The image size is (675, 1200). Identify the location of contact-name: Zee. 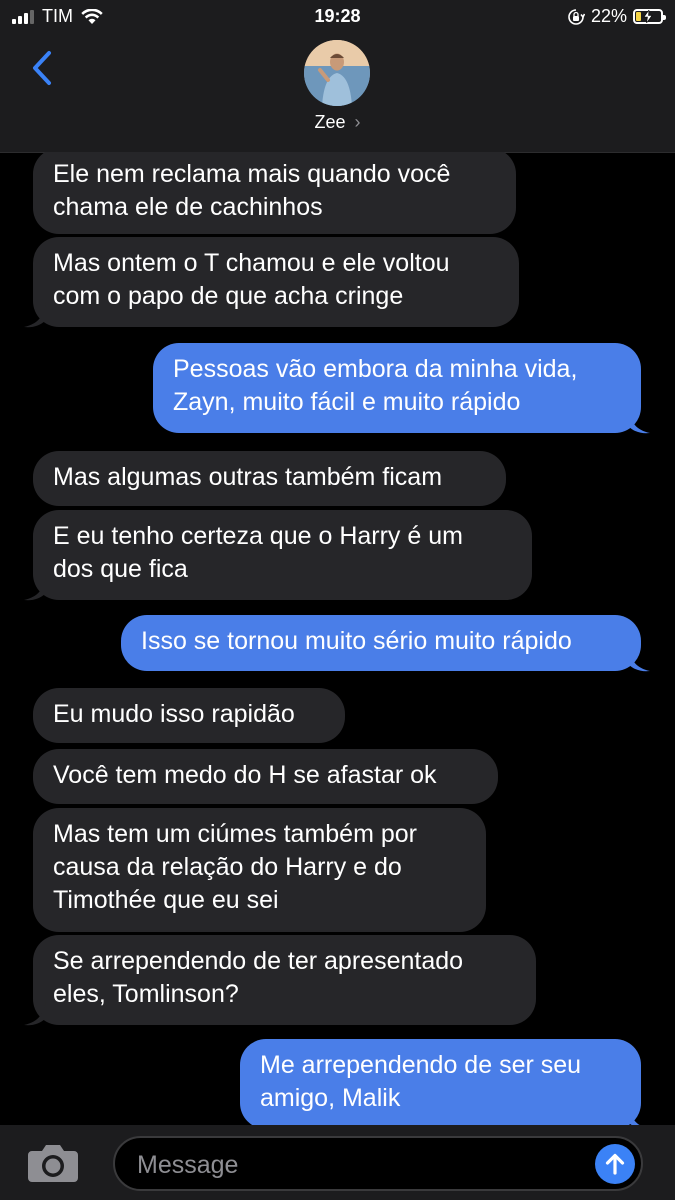
(330, 122).